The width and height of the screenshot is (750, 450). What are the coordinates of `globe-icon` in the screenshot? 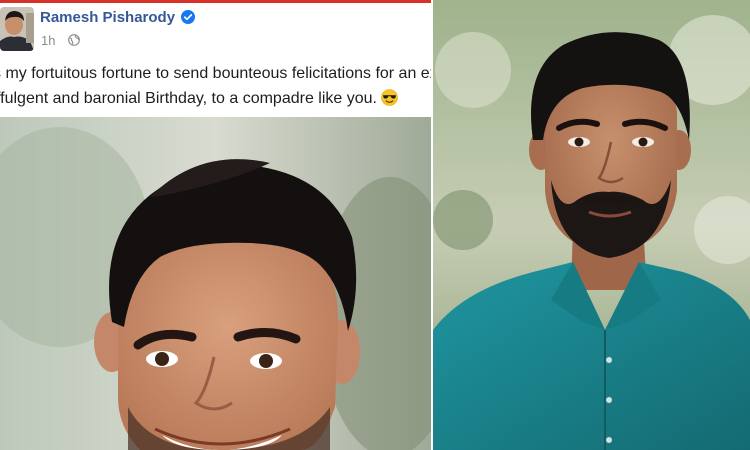 It's located at (74, 40).